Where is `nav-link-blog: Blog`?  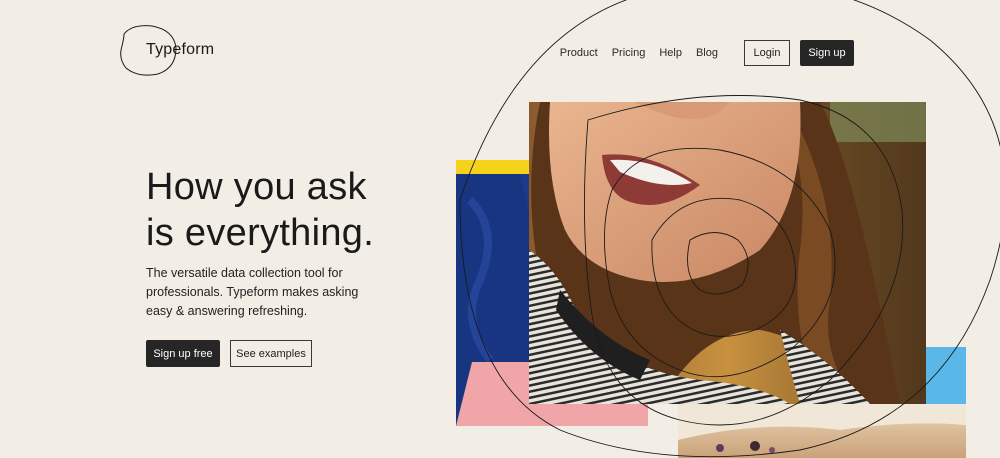 nav-link-blog: Blog is located at coordinates (707, 53).